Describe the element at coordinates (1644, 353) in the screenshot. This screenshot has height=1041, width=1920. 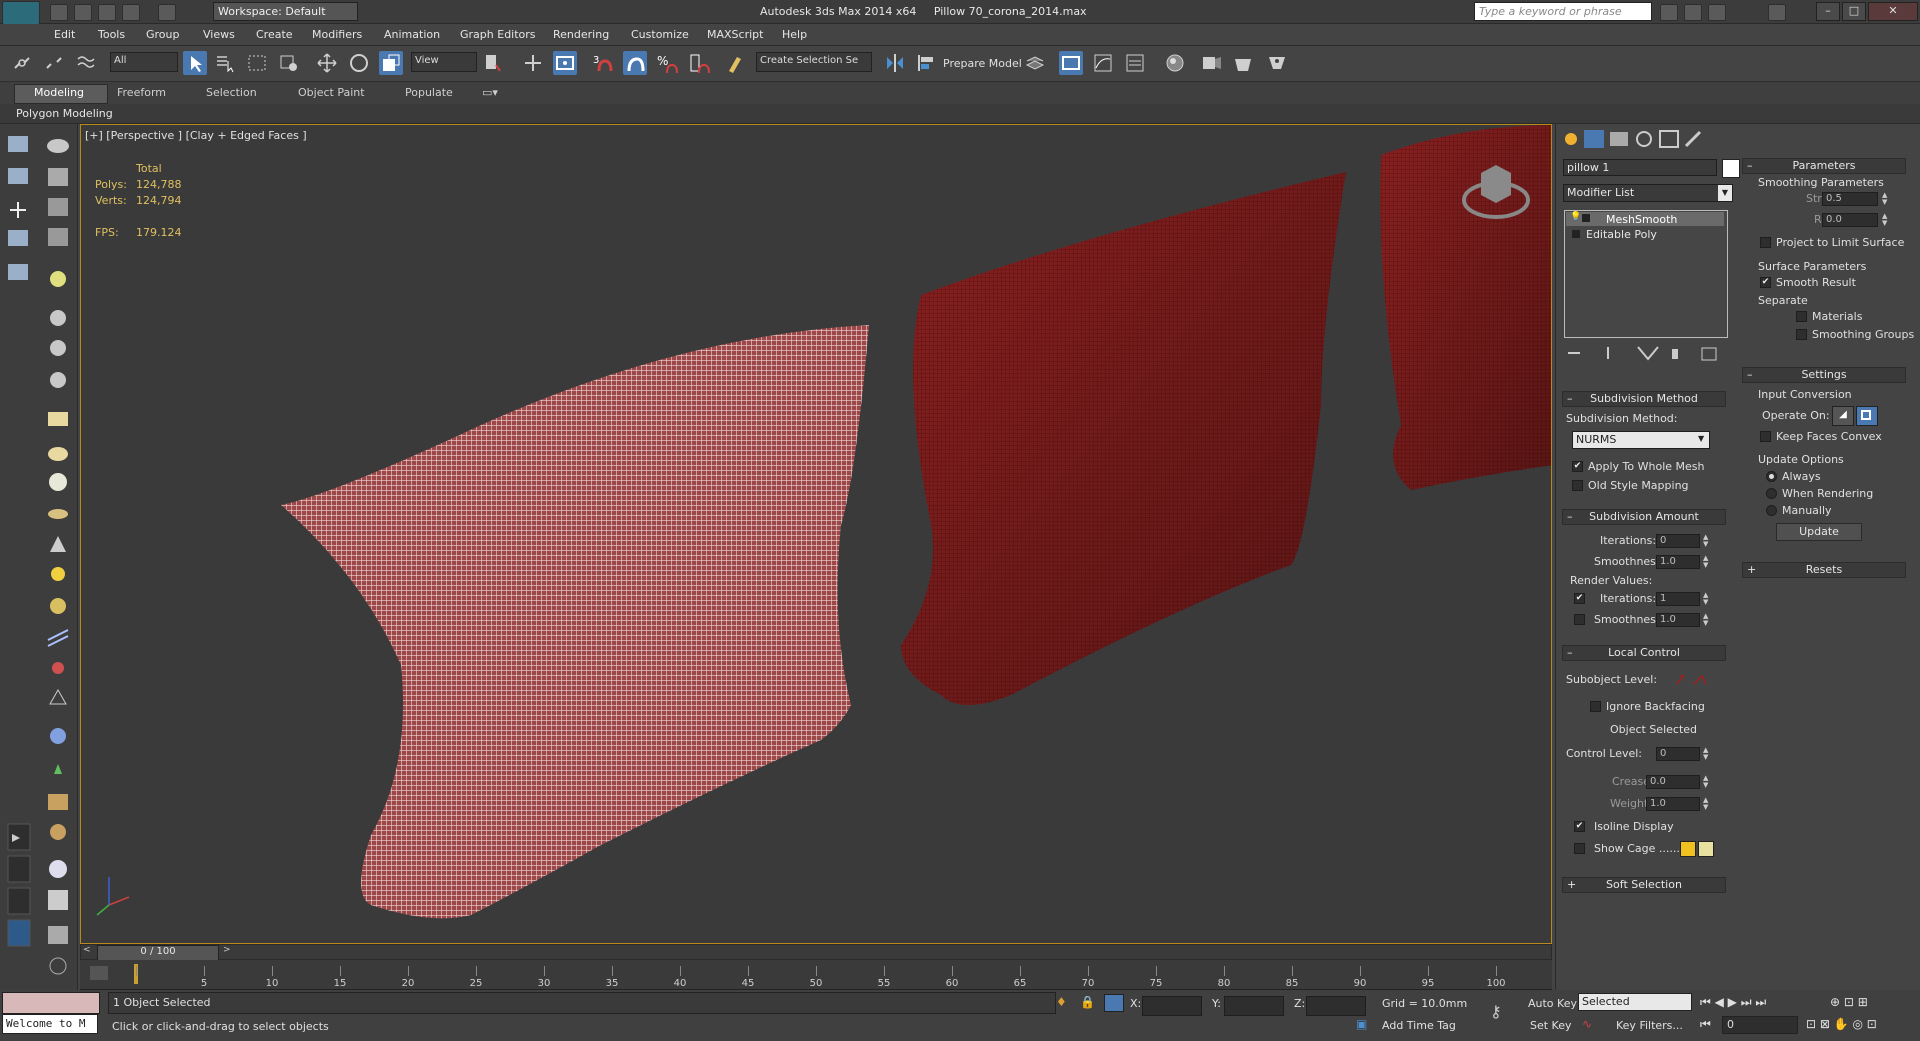
I see `stack-tools` at that location.